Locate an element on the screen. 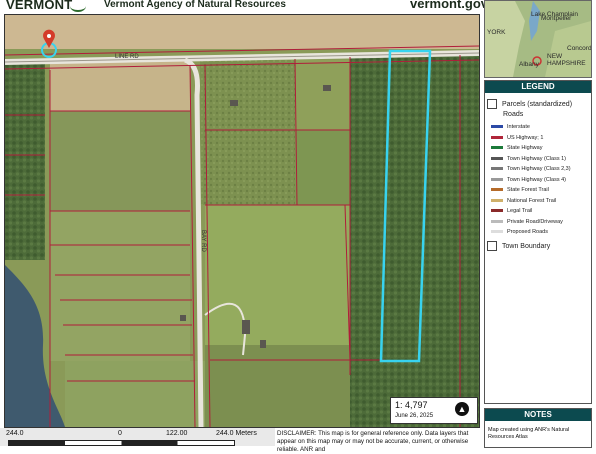  map-date: June 26, 2025 is located at coordinates (414, 416).